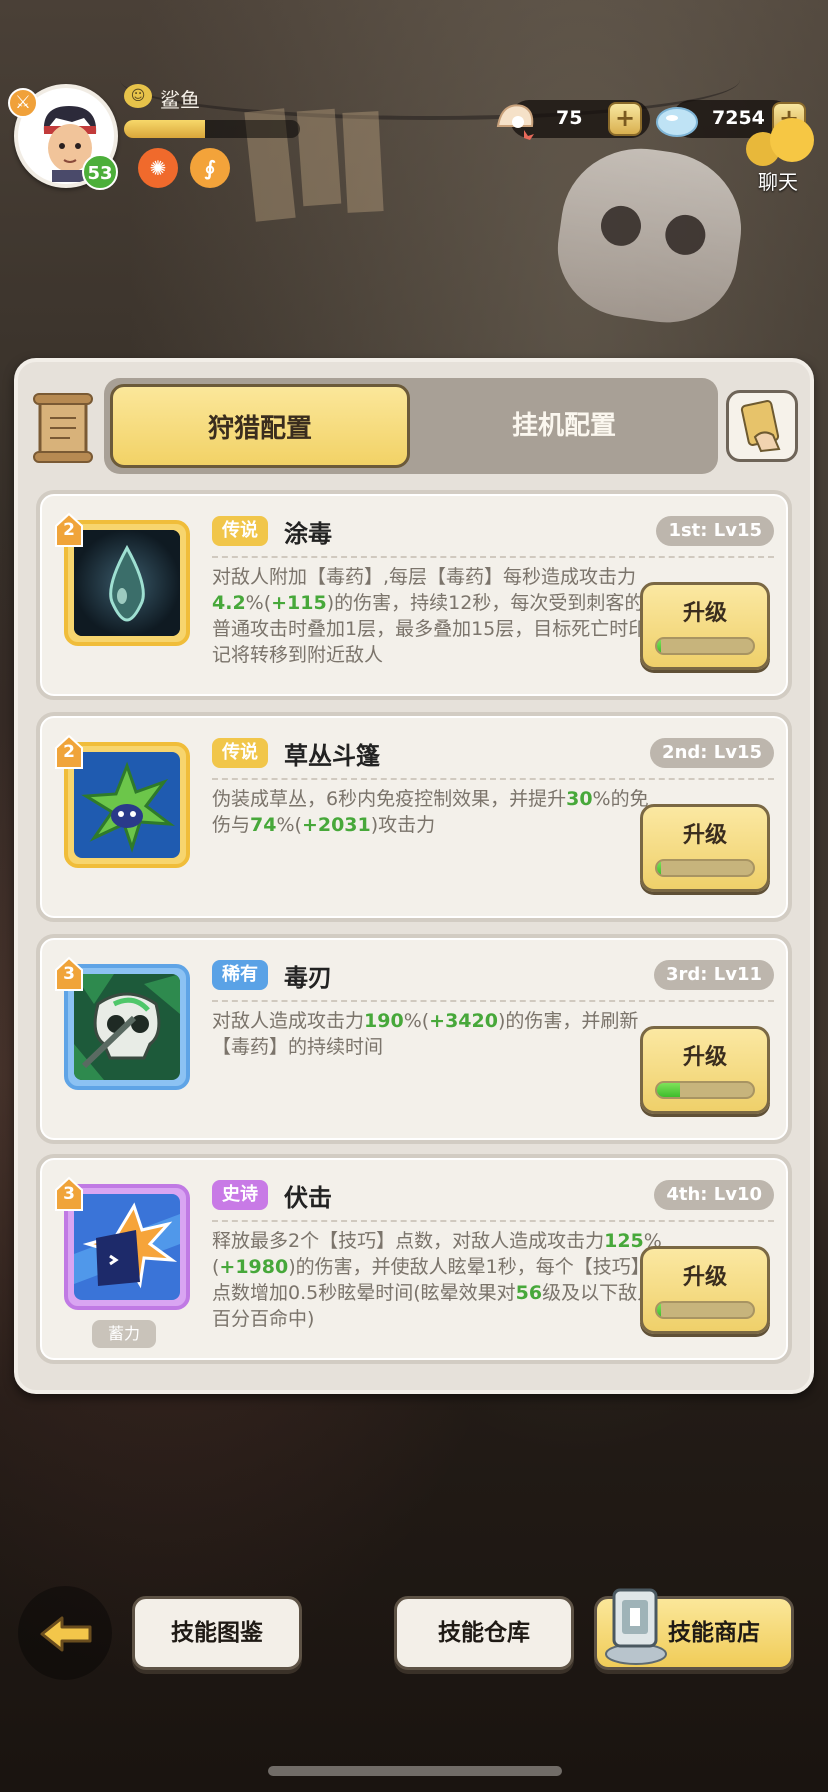  I want to click on desc-highlight: 30, so click(579, 799).